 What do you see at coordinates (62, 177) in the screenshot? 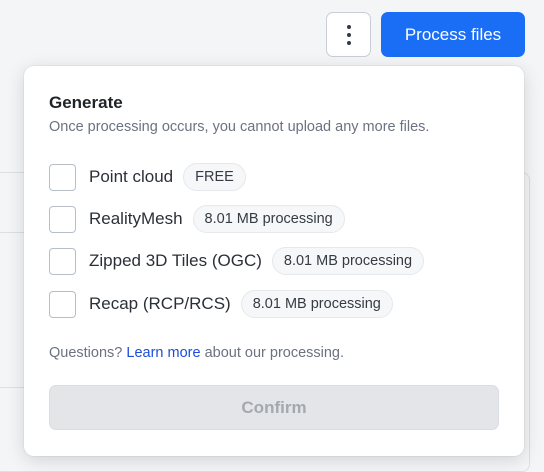
I see `point-cloud-checkbox` at bounding box center [62, 177].